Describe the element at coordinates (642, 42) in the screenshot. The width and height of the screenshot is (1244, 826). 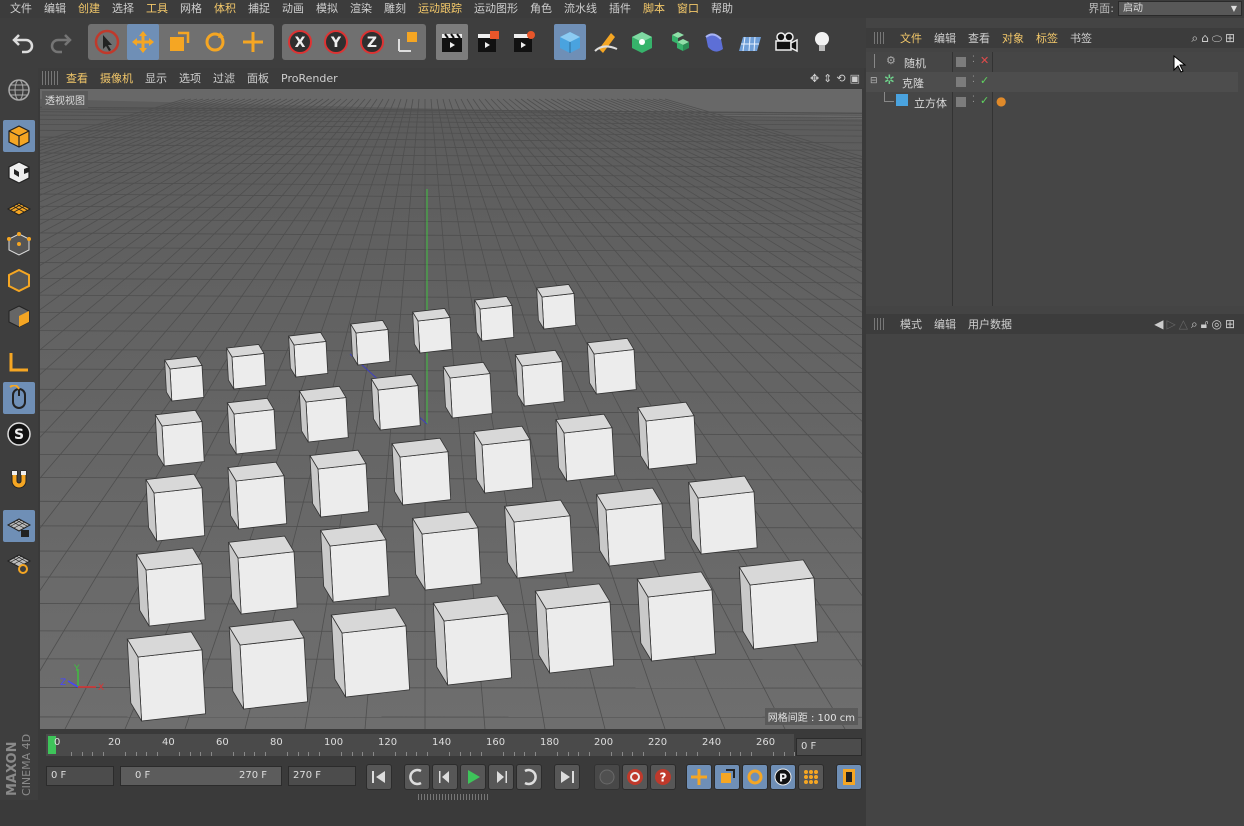
I see `subdivision-surface-button` at that location.